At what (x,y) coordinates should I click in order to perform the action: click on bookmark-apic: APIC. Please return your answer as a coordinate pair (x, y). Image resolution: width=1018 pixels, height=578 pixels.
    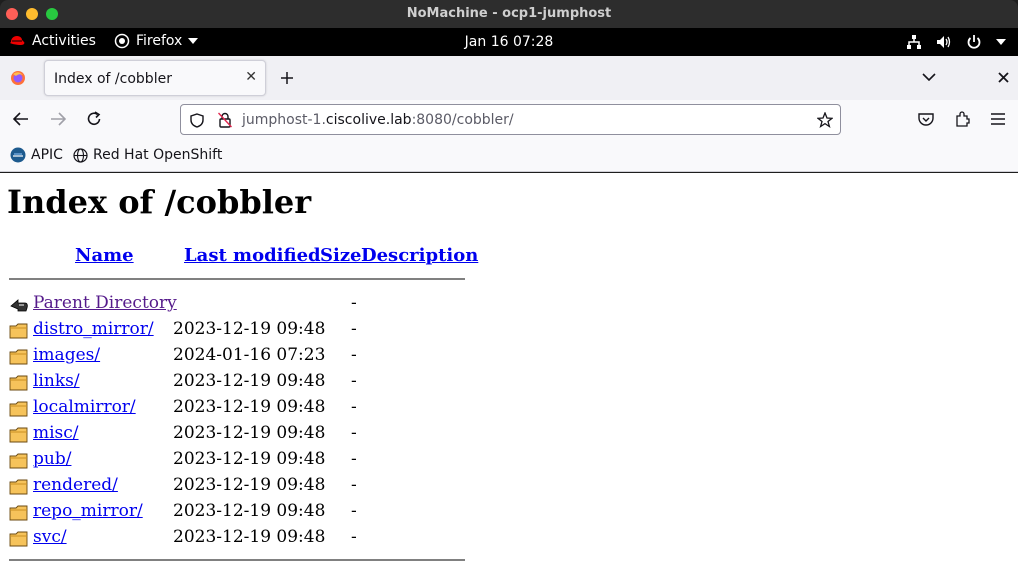
    Looking at the image, I should click on (36, 155).